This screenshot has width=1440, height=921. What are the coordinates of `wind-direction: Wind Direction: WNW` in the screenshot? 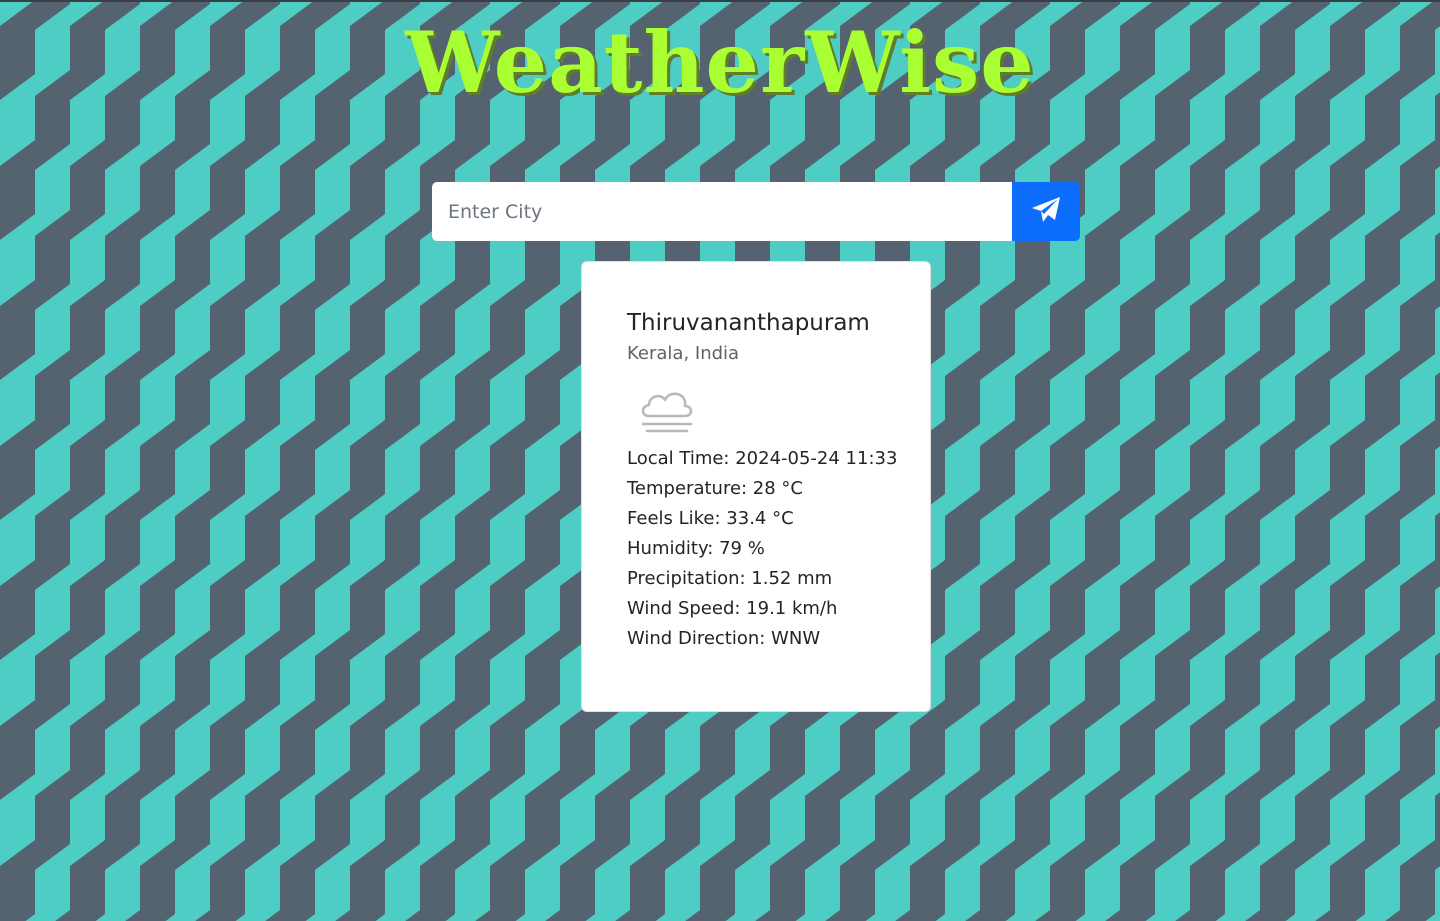 It's located at (724, 638).